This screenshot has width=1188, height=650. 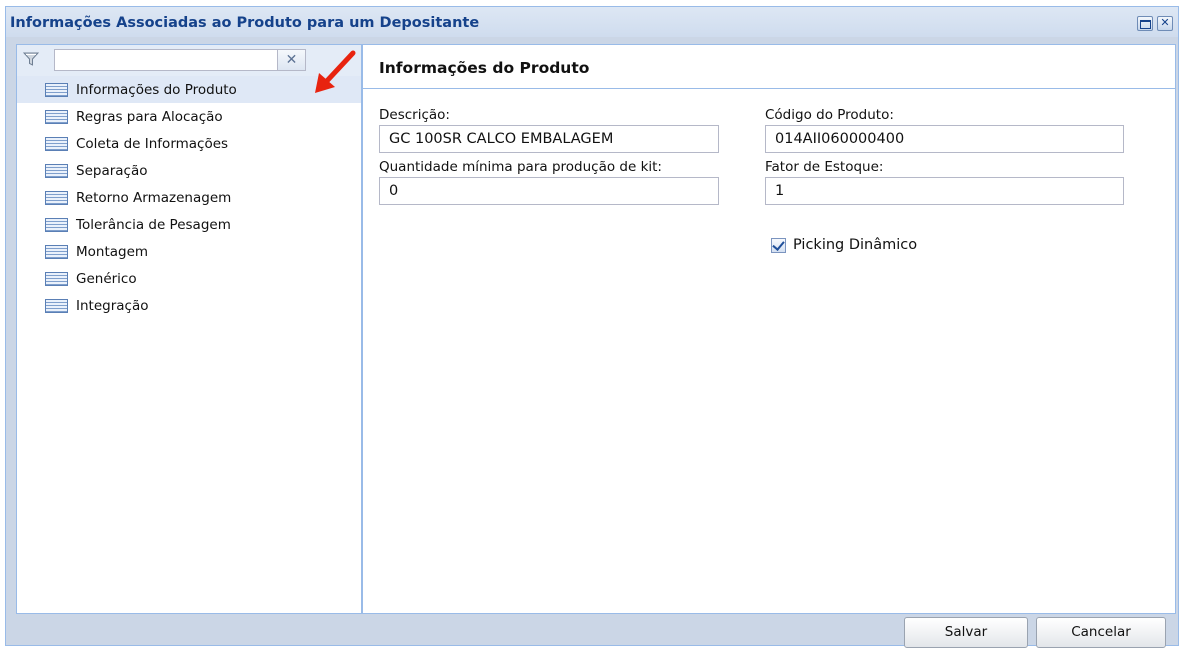 What do you see at coordinates (149, 116) in the screenshot?
I see `nav-item-label: Regras para Alocação` at bounding box center [149, 116].